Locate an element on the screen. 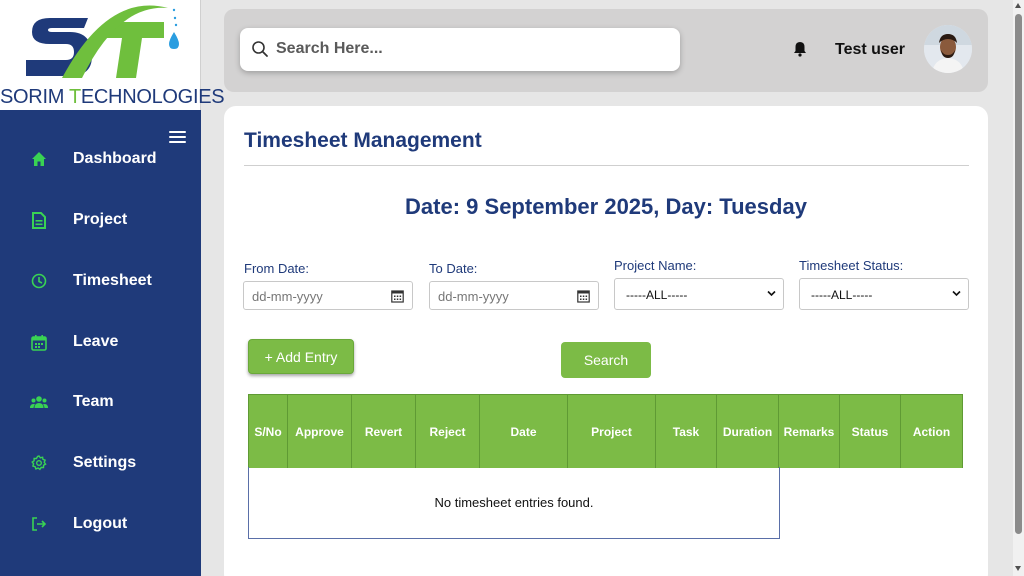  column-header: Duration is located at coordinates (748, 431).